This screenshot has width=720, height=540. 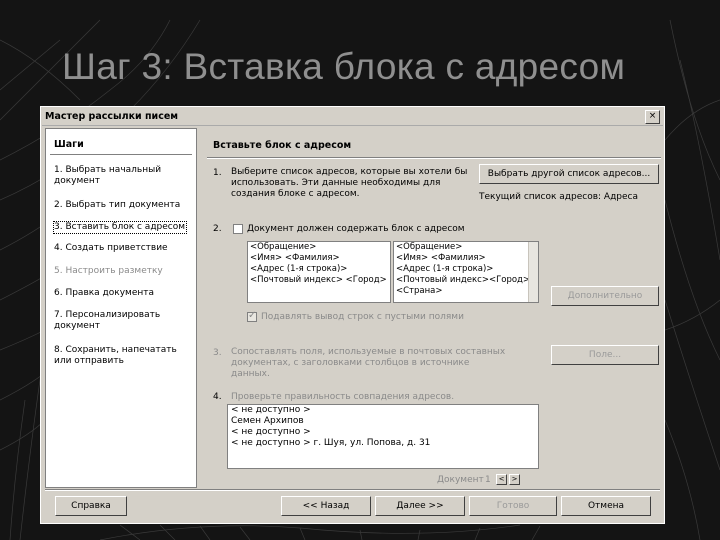 I want to click on step-item-select-document-type: 2. Выбрать тип документа, so click(x=120, y=205).